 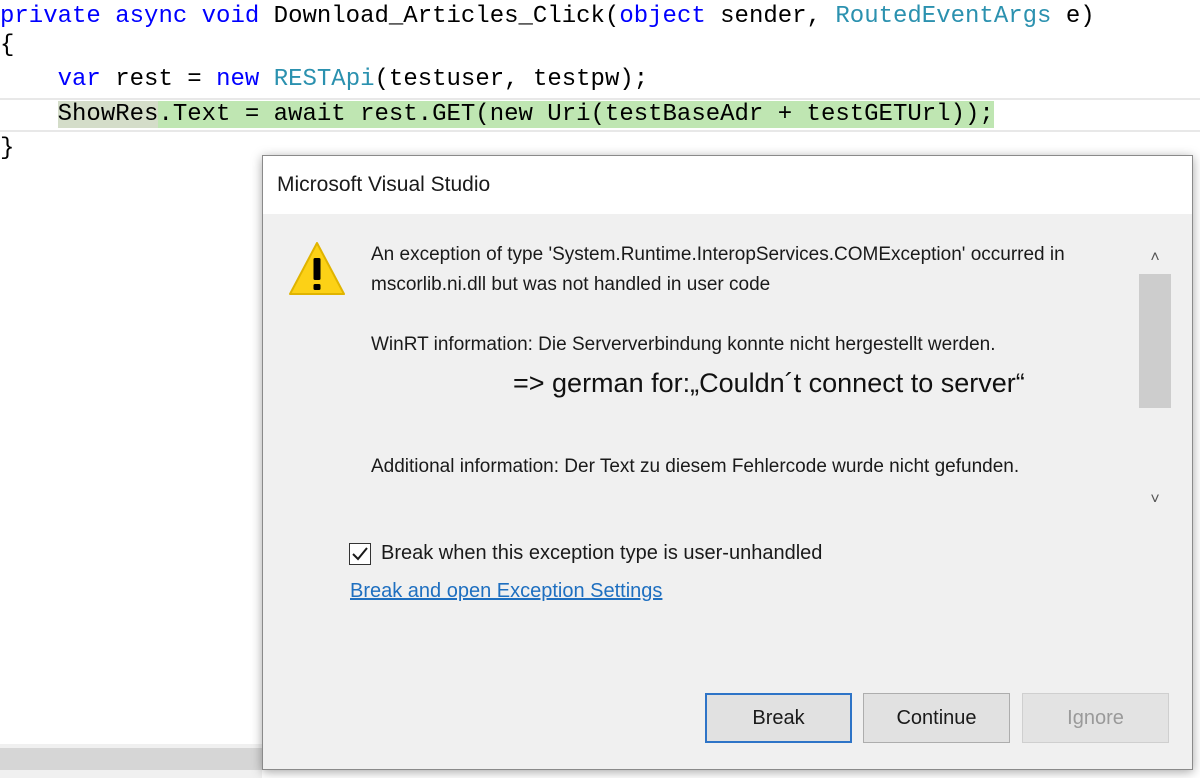 What do you see at coordinates (943, 16) in the screenshot?
I see `type-routed-event-args: RoutedEventArgs` at bounding box center [943, 16].